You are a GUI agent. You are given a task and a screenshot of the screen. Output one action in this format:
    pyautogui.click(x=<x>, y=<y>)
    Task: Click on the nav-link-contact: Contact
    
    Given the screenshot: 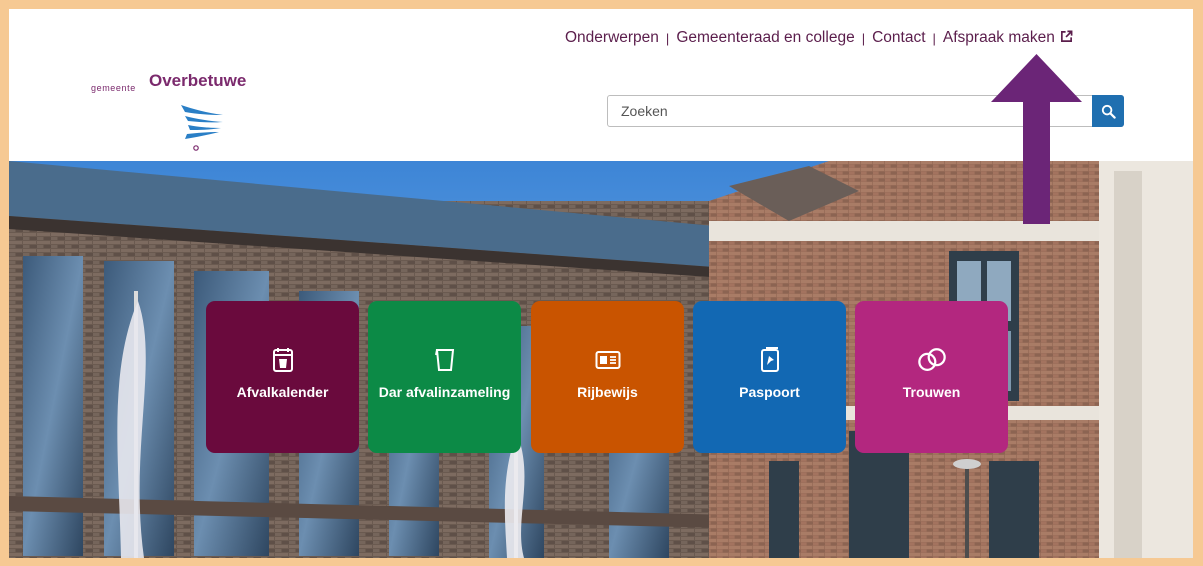 What is the action you would take?
    pyautogui.click(x=898, y=38)
    